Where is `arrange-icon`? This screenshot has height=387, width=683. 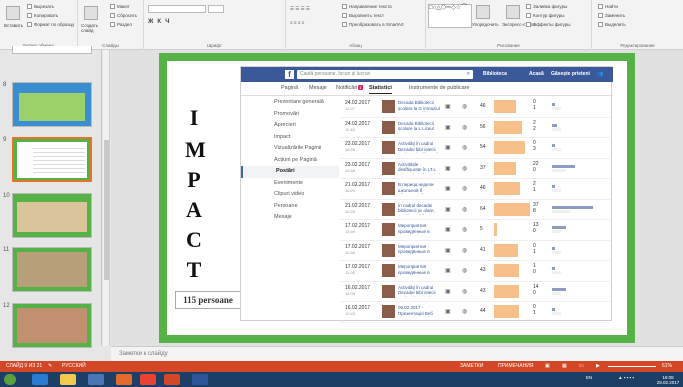 arrange-icon is located at coordinates (483, 12).